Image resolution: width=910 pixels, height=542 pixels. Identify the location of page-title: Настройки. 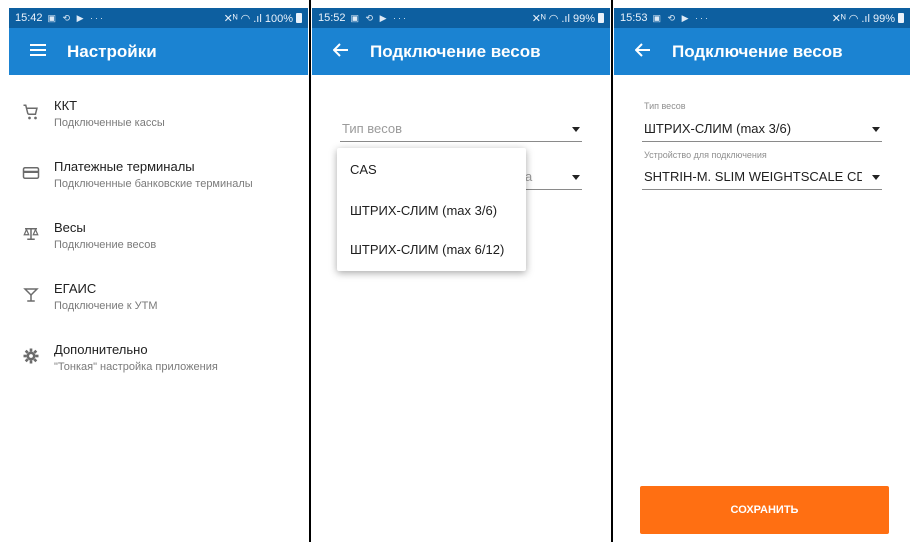
(112, 51).